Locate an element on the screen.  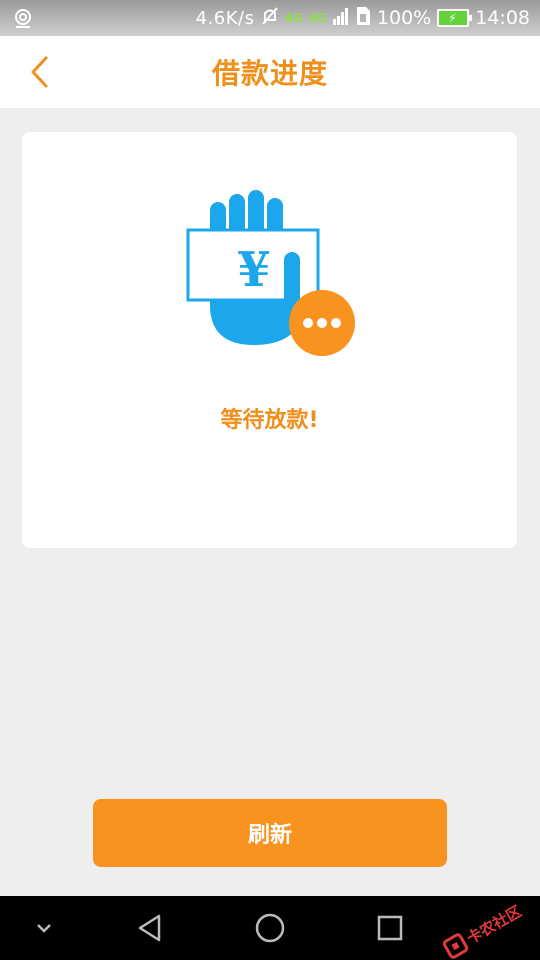
battery-icon: ⚡ is located at coordinates (455, 18).